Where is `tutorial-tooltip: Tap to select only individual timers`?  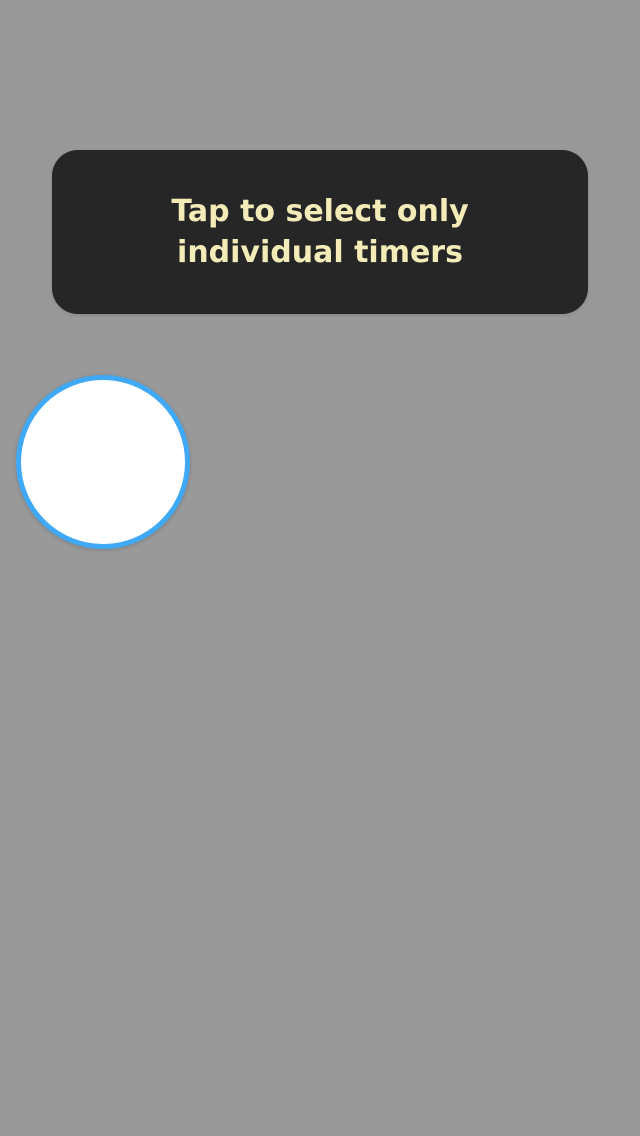 tutorial-tooltip: Tap to select only individual timers is located at coordinates (320, 232).